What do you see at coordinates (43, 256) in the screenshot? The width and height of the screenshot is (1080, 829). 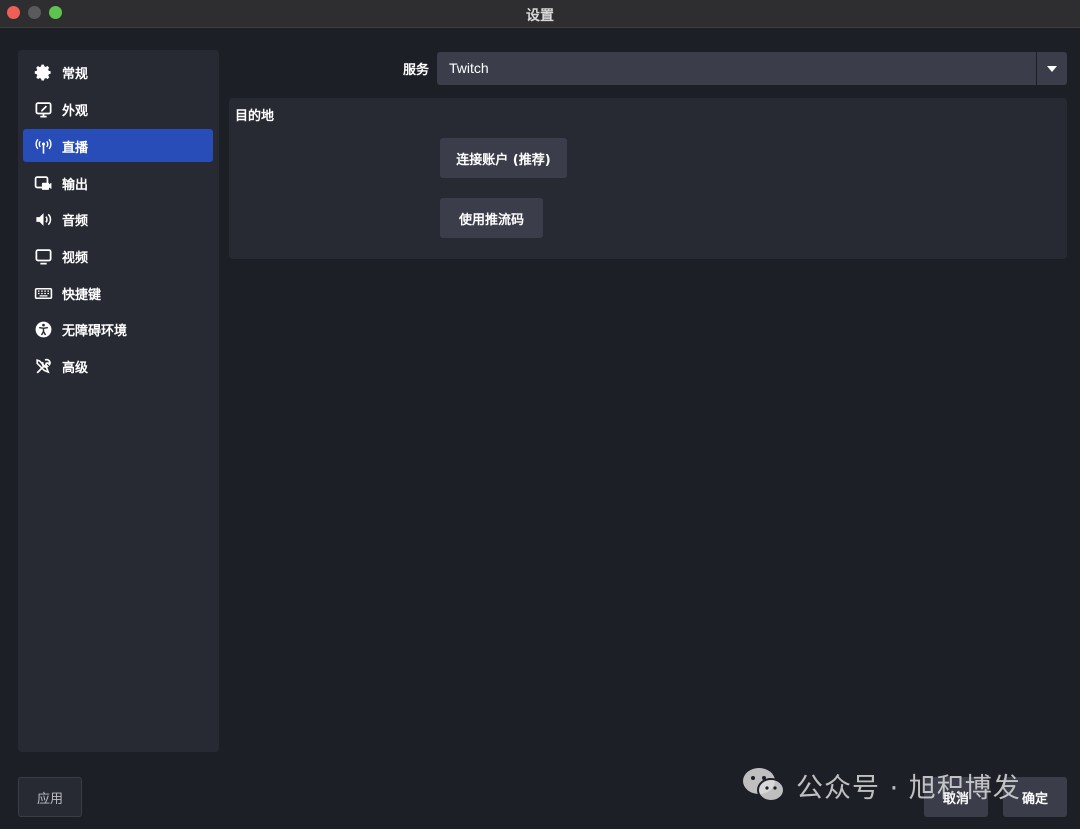 I see `monitor-icon` at bounding box center [43, 256].